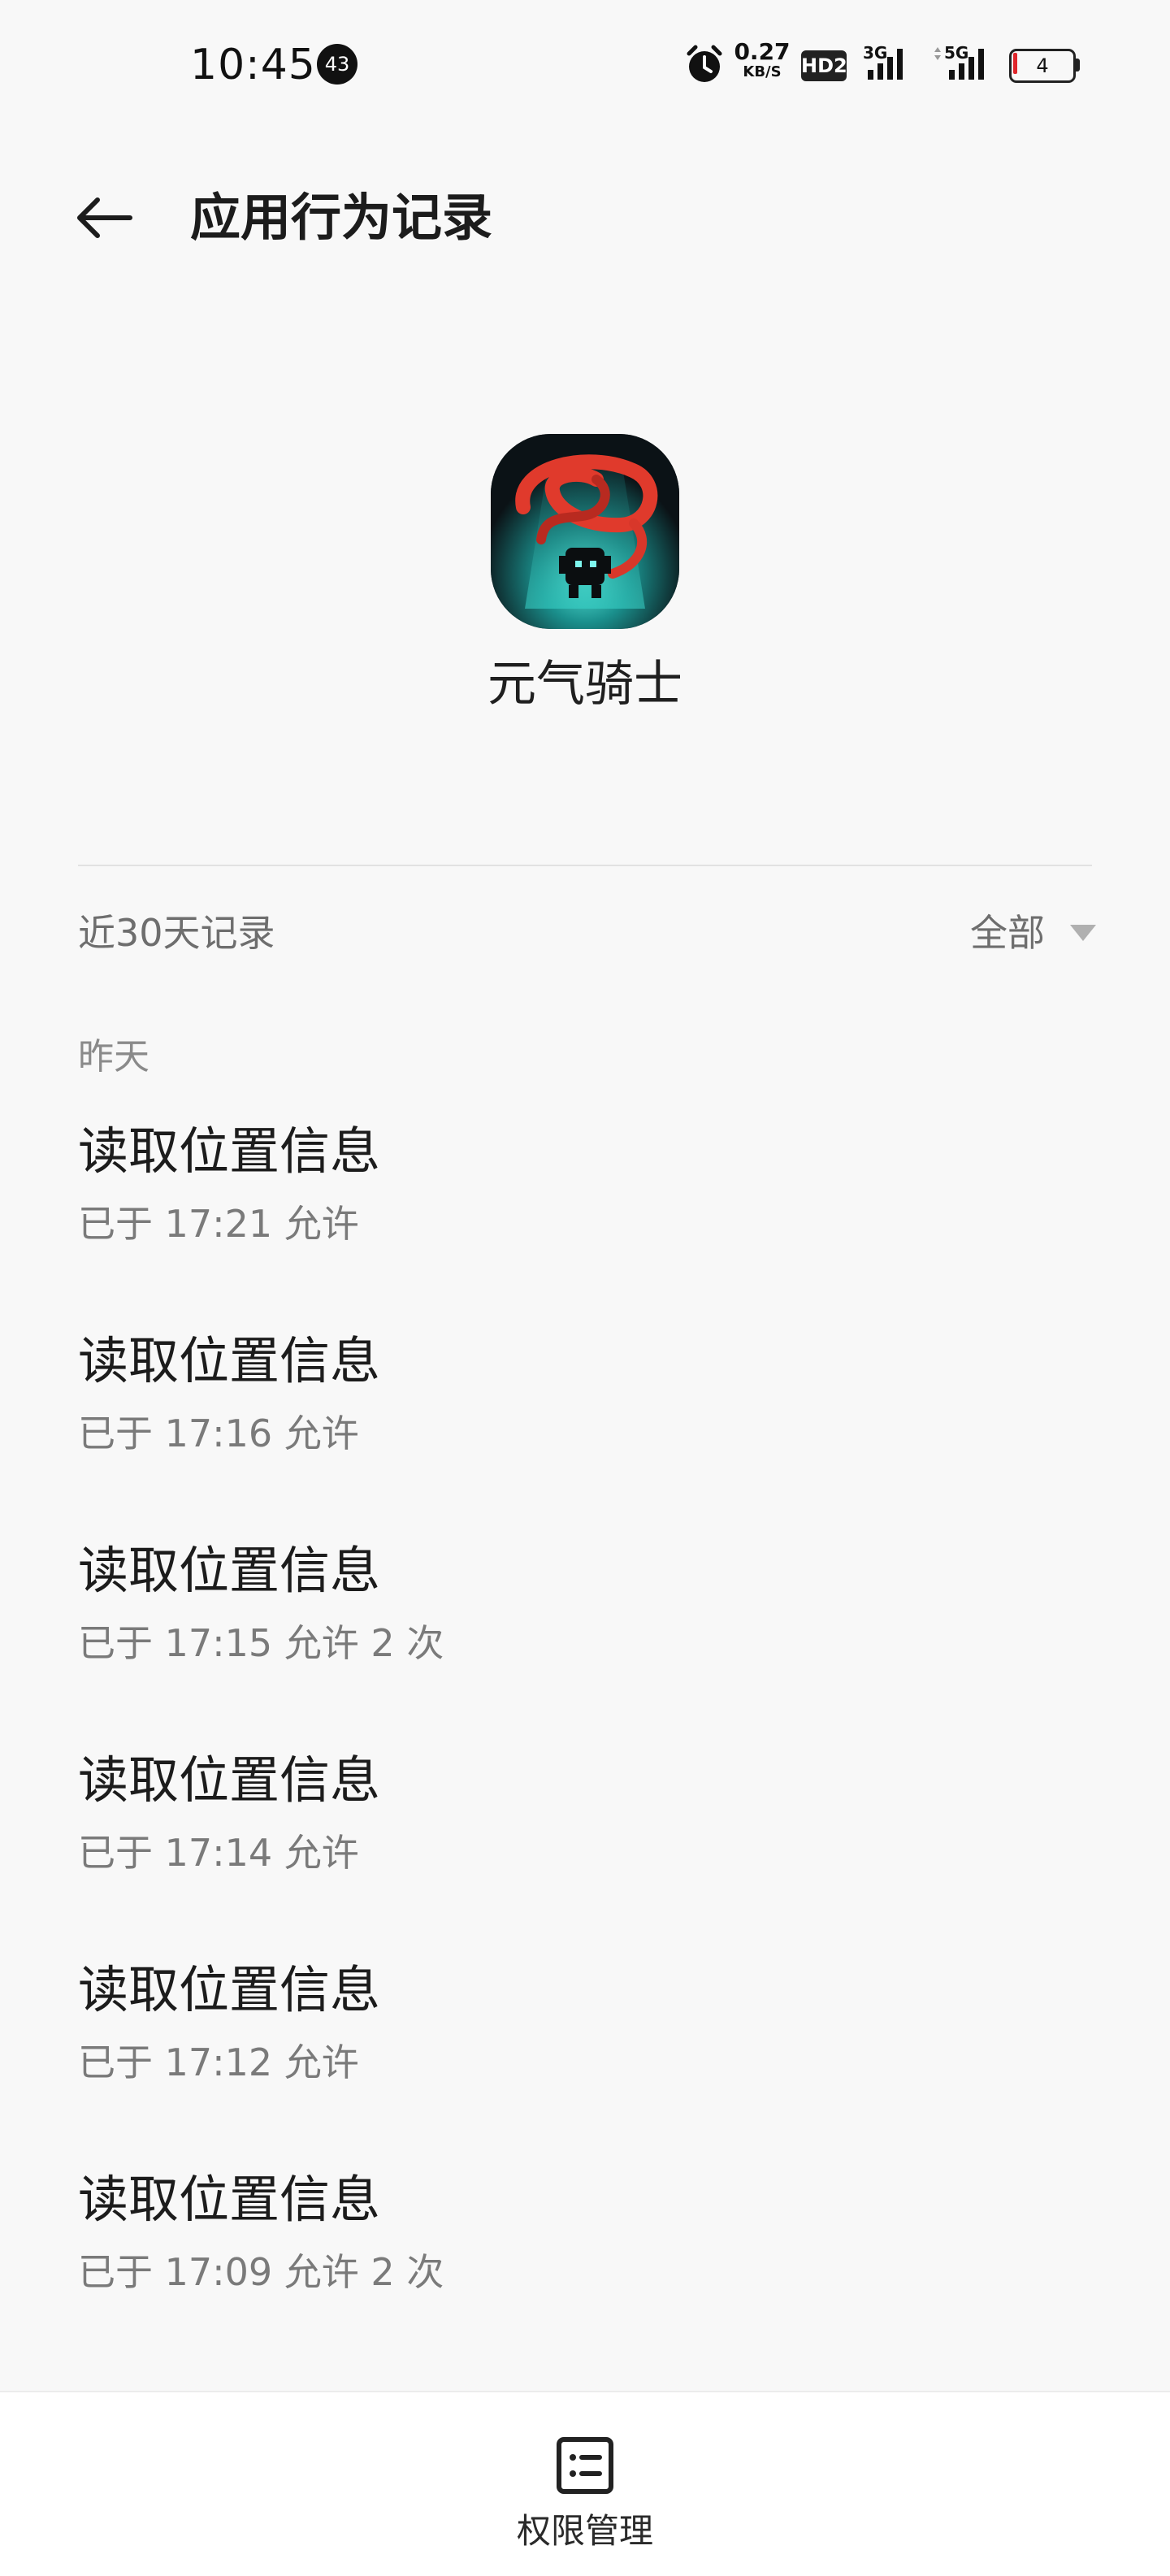 The image size is (1170, 2576). What do you see at coordinates (585, 1428) in the screenshot?
I see `list-item: 读取位置信息 已于 17:16 允许` at bounding box center [585, 1428].